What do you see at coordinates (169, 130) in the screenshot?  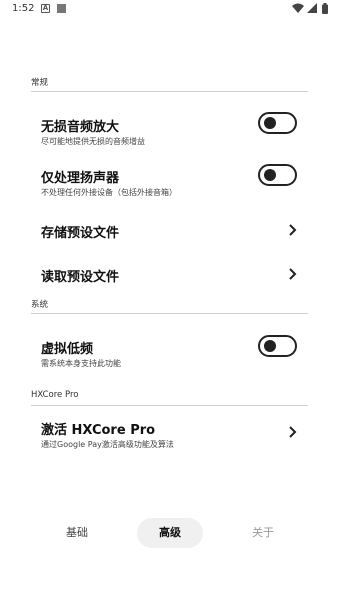 I see `setting-lossless-amplification: 无损音频放大 尽可能地提供无损的音频增益` at bounding box center [169, 130].